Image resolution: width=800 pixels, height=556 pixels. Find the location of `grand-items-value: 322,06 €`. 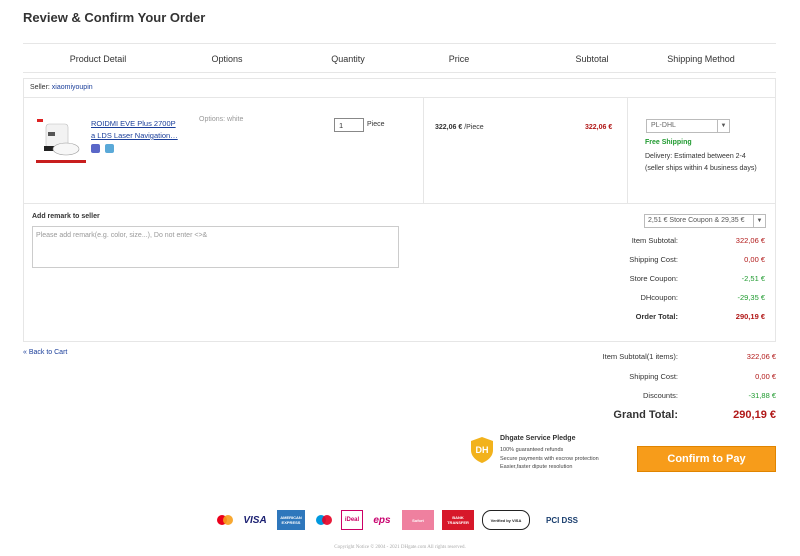

grand-items-value: 322,06 € is located at coordinates (761, 356).